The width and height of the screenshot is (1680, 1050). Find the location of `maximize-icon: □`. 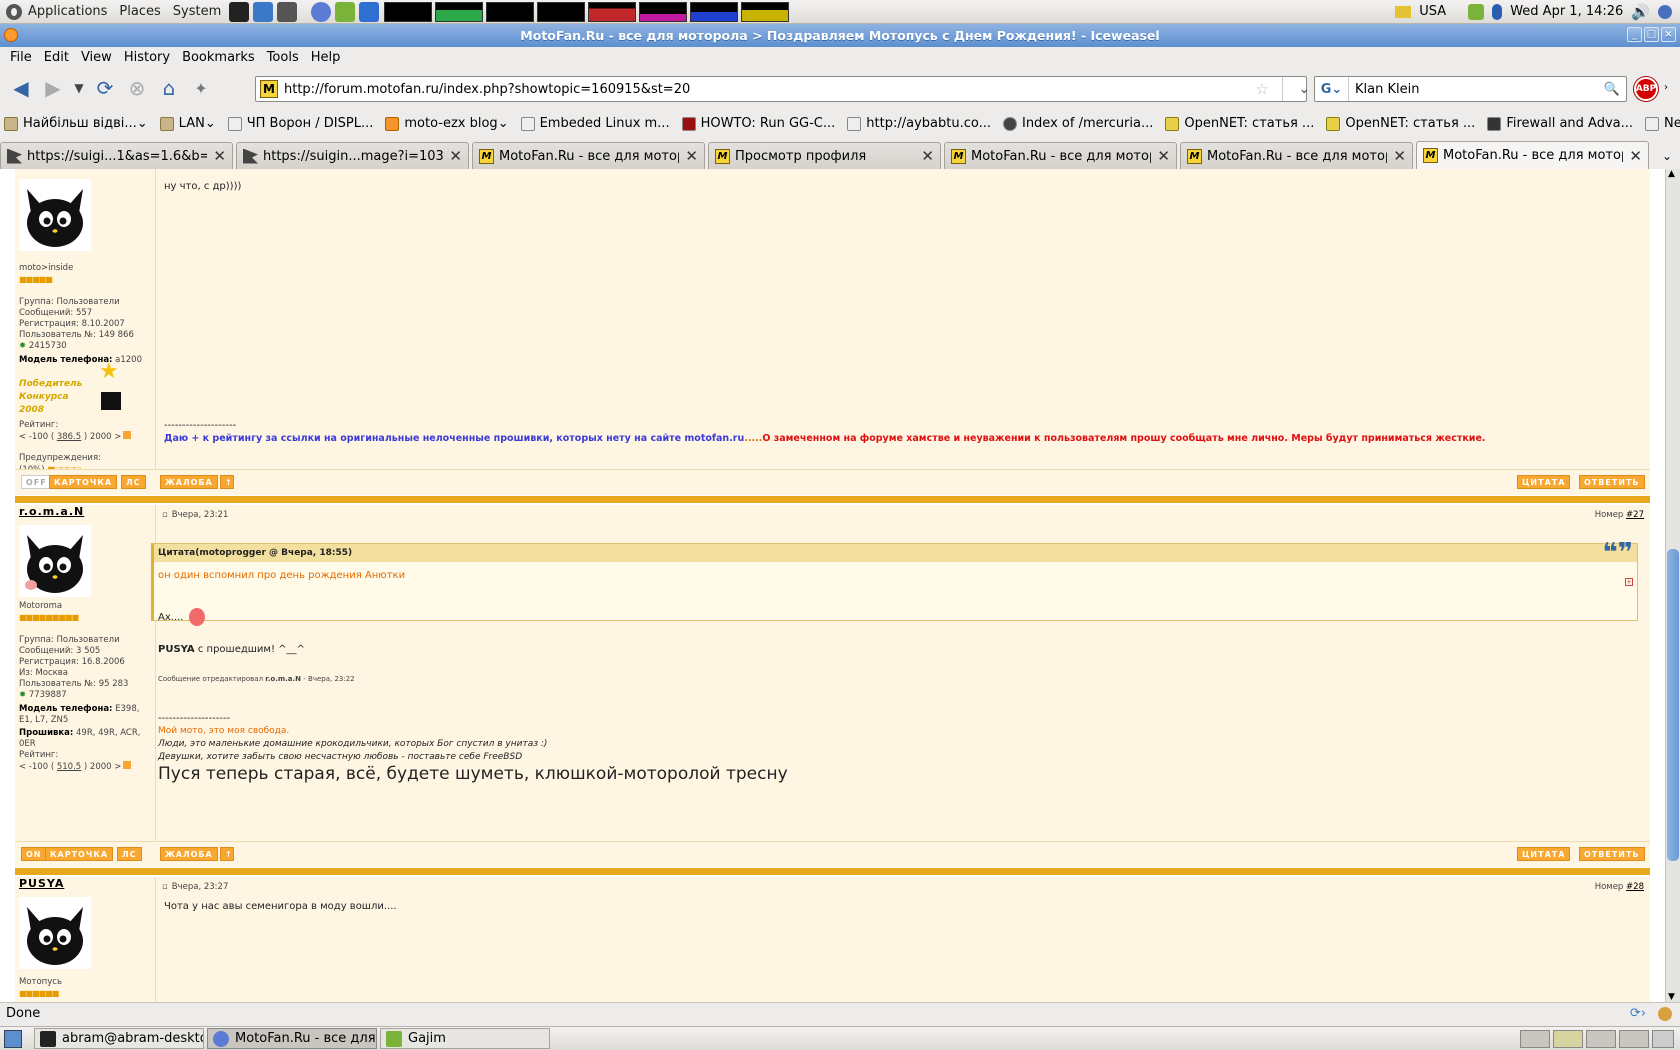

maximize-icon: □ is located at coordinates (1651, 34).